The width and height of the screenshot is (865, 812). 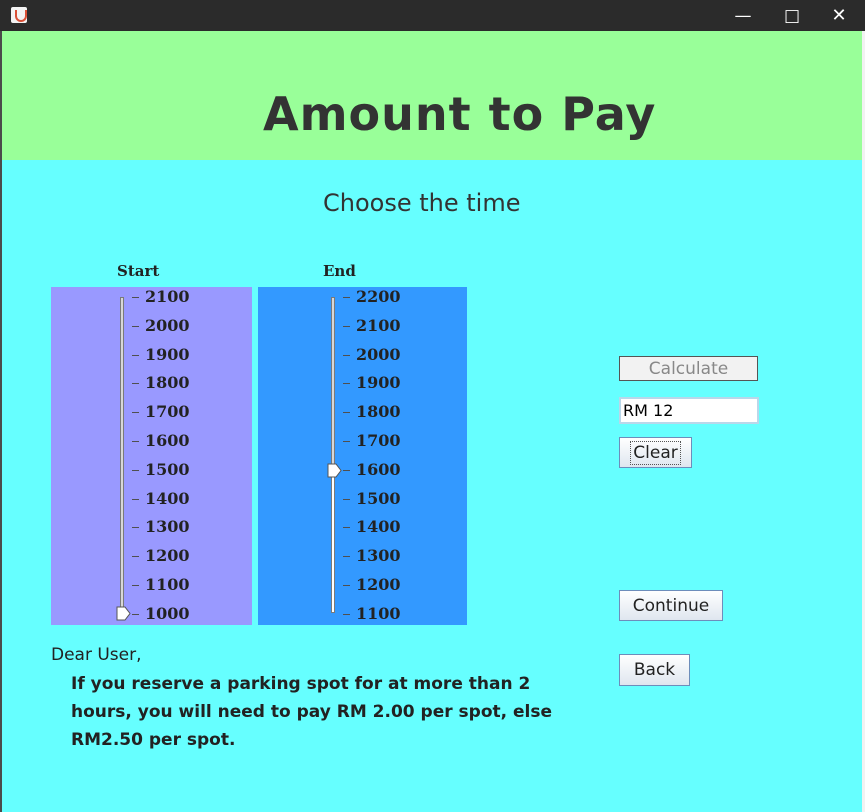 I want to click on time-instruction: Choose the time, so click(x=422, y=203).